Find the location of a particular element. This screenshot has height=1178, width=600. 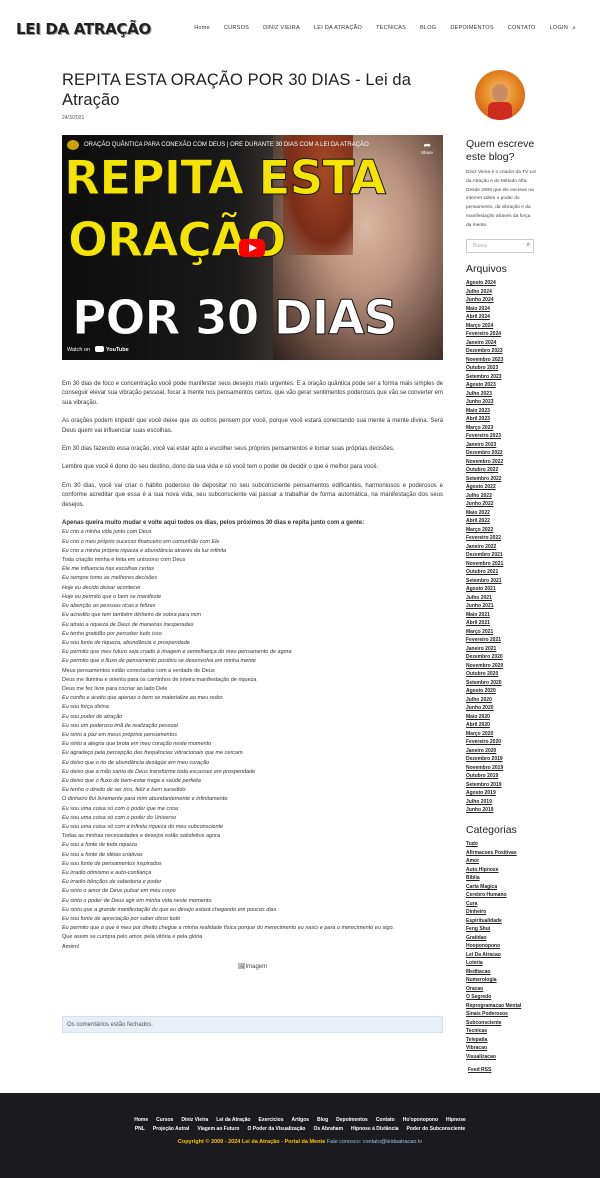

category-item: Biblia is located at coordinates (501, 878).